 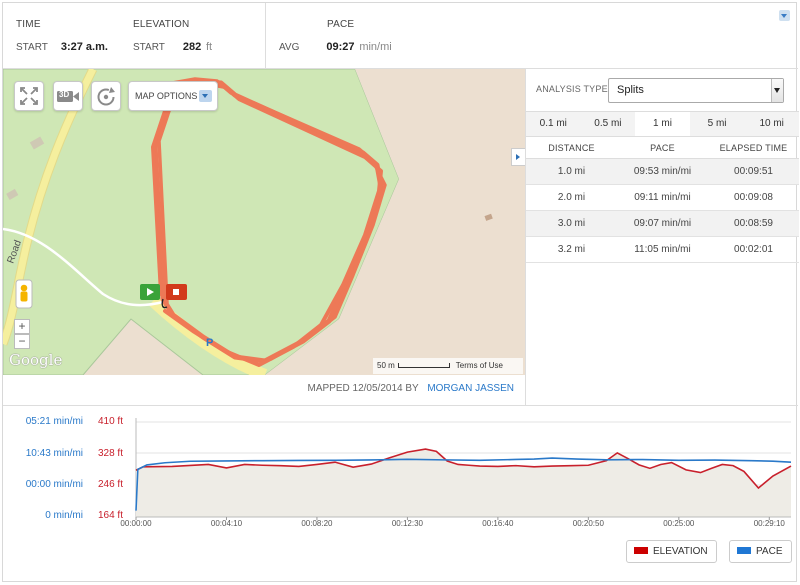 I want to click on stats-divider, so click(x=265, y=36).